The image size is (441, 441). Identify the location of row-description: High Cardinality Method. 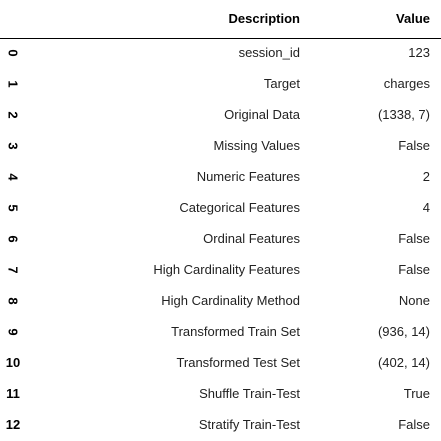
(230, 300).